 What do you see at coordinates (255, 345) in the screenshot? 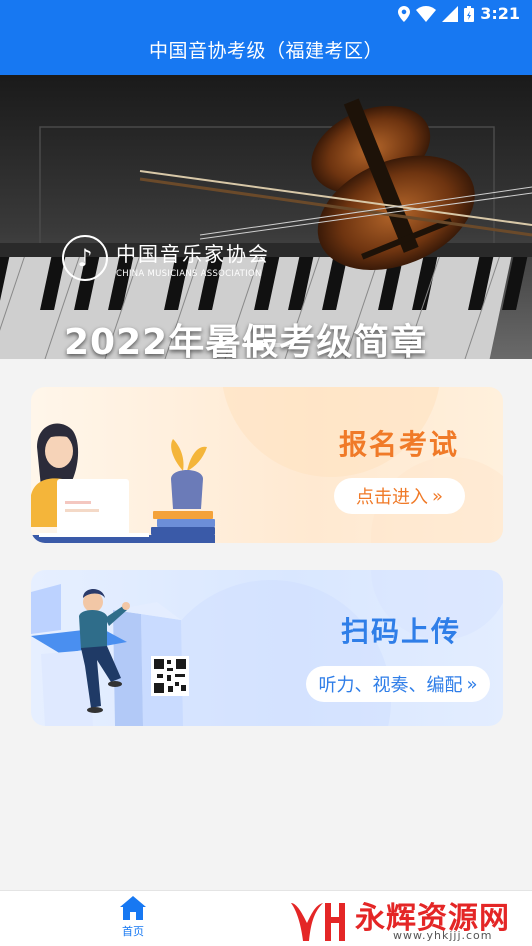
I see `carousel-dot-active` at bounding box center [255, 345].